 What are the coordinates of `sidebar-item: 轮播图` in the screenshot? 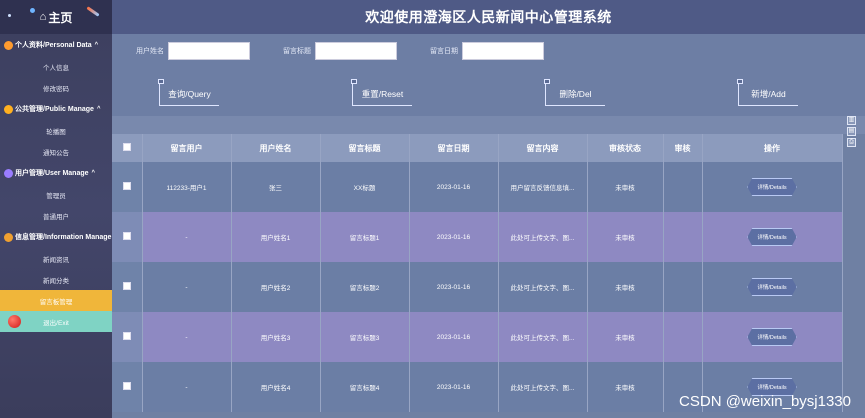 It's located at (56, 130).